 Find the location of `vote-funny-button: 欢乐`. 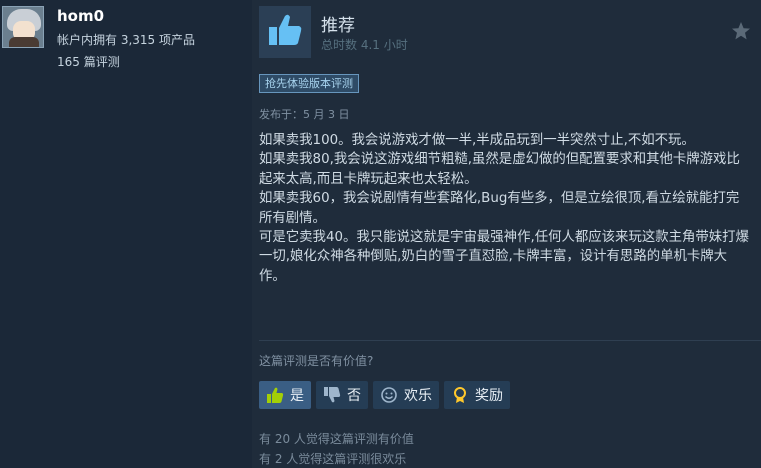

vote-funny-button: 欢乐 is located at coordinates (406, 395).